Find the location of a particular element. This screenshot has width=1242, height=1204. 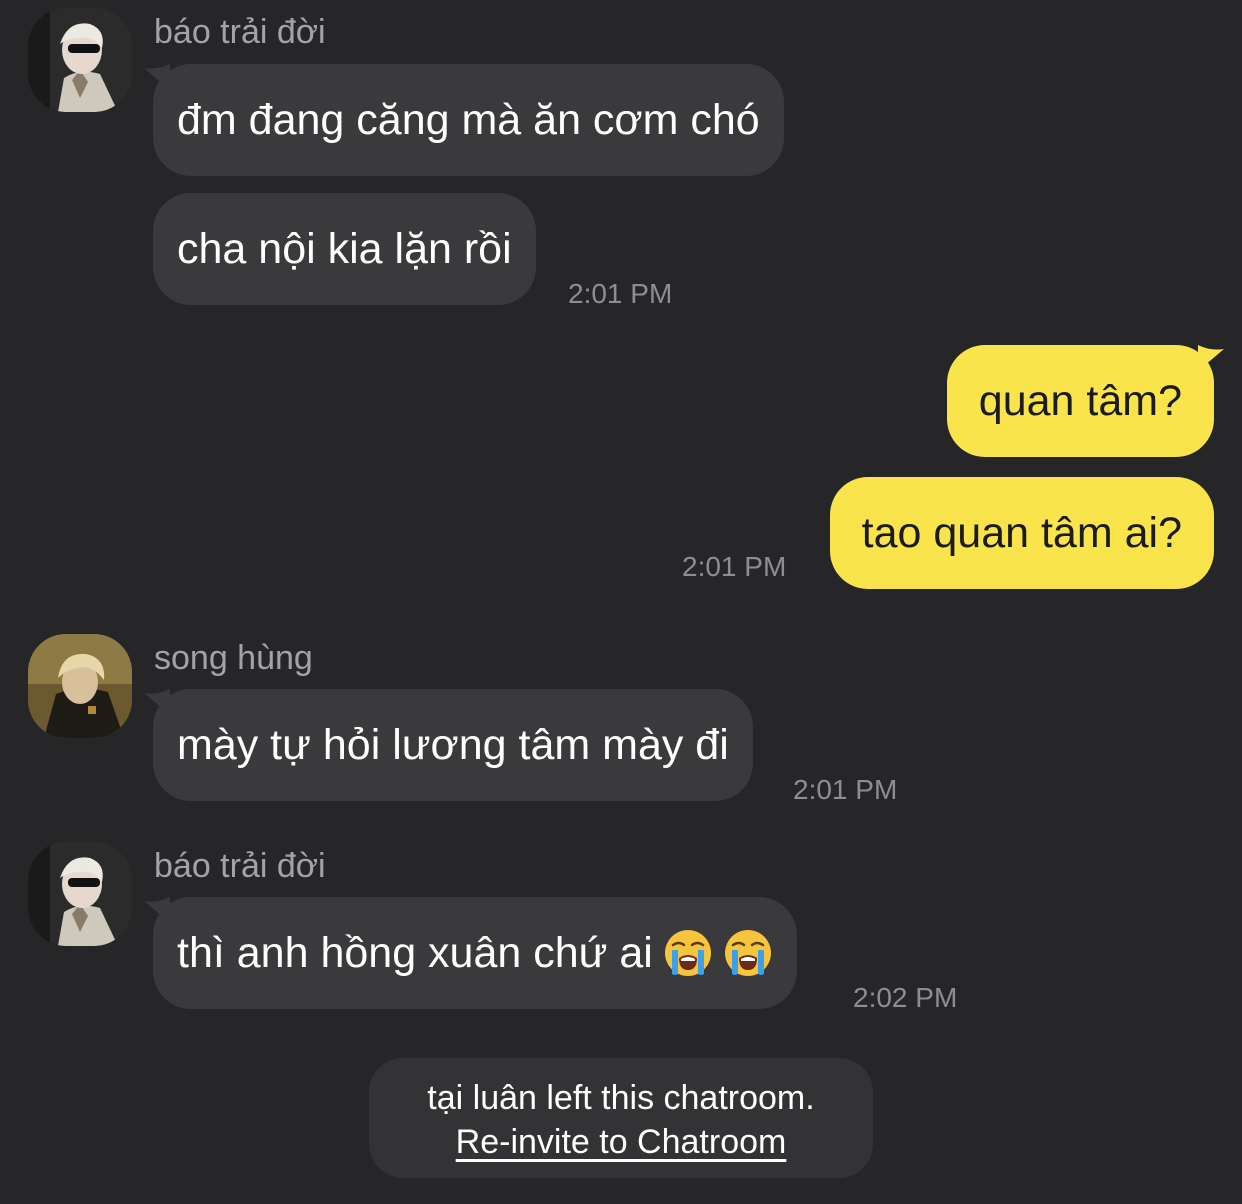

message-text: thì anh hồng xuân chứ ai is located at coordinates (415, 953).